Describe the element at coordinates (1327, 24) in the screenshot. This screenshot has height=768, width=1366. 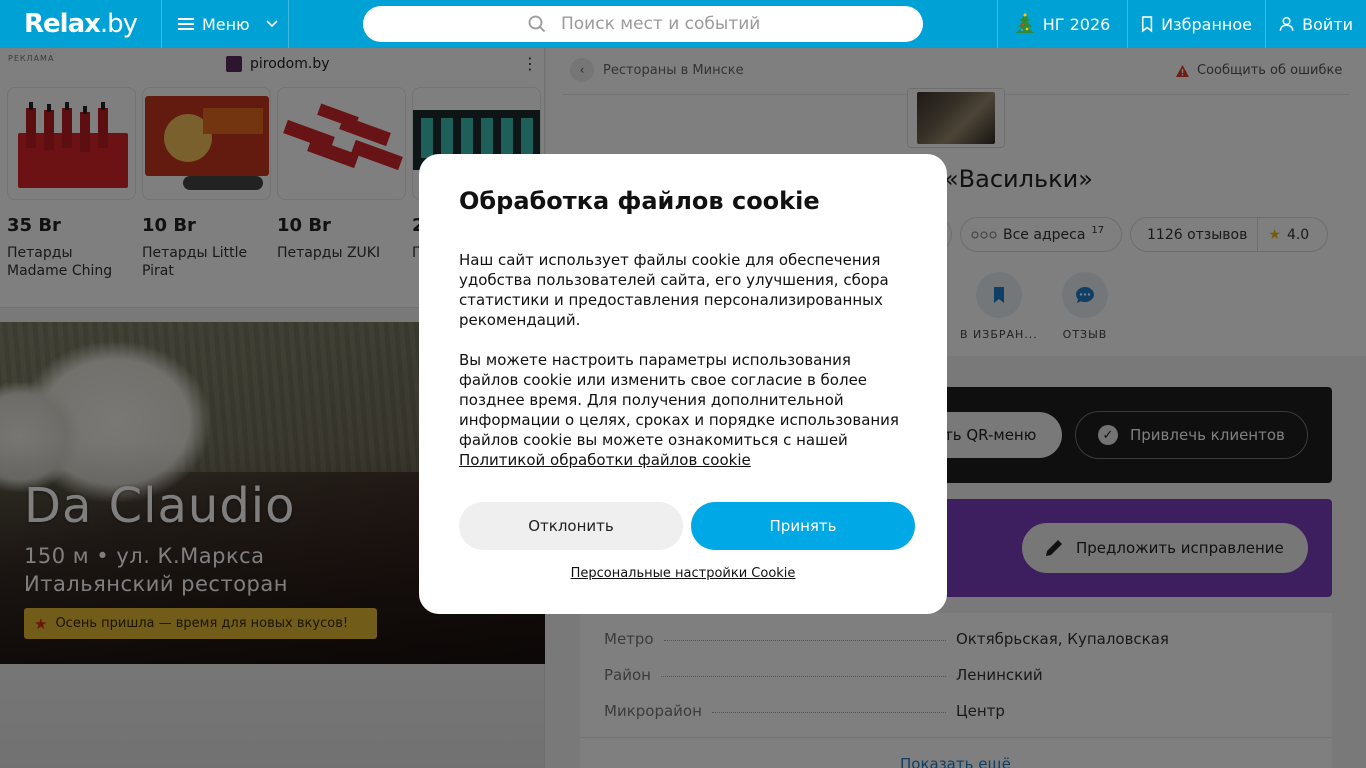
I see `login-label: Войти` at that location.